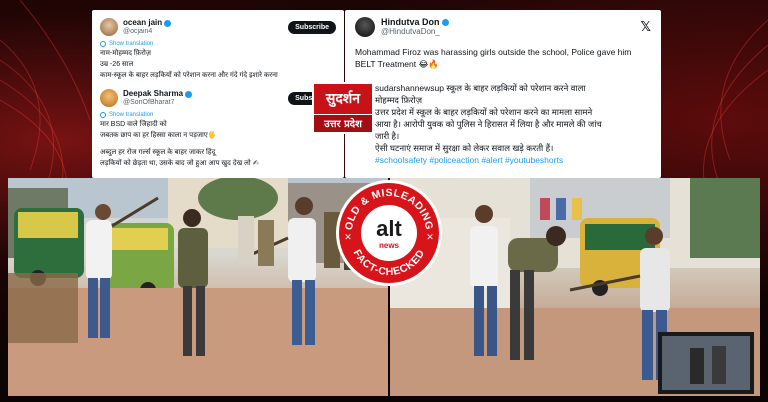  Describe the element at coordinates (125, 53) in the screenshot. I see `tweet-line: नाम-मोहम्मद फ़िरोज़` at that location.